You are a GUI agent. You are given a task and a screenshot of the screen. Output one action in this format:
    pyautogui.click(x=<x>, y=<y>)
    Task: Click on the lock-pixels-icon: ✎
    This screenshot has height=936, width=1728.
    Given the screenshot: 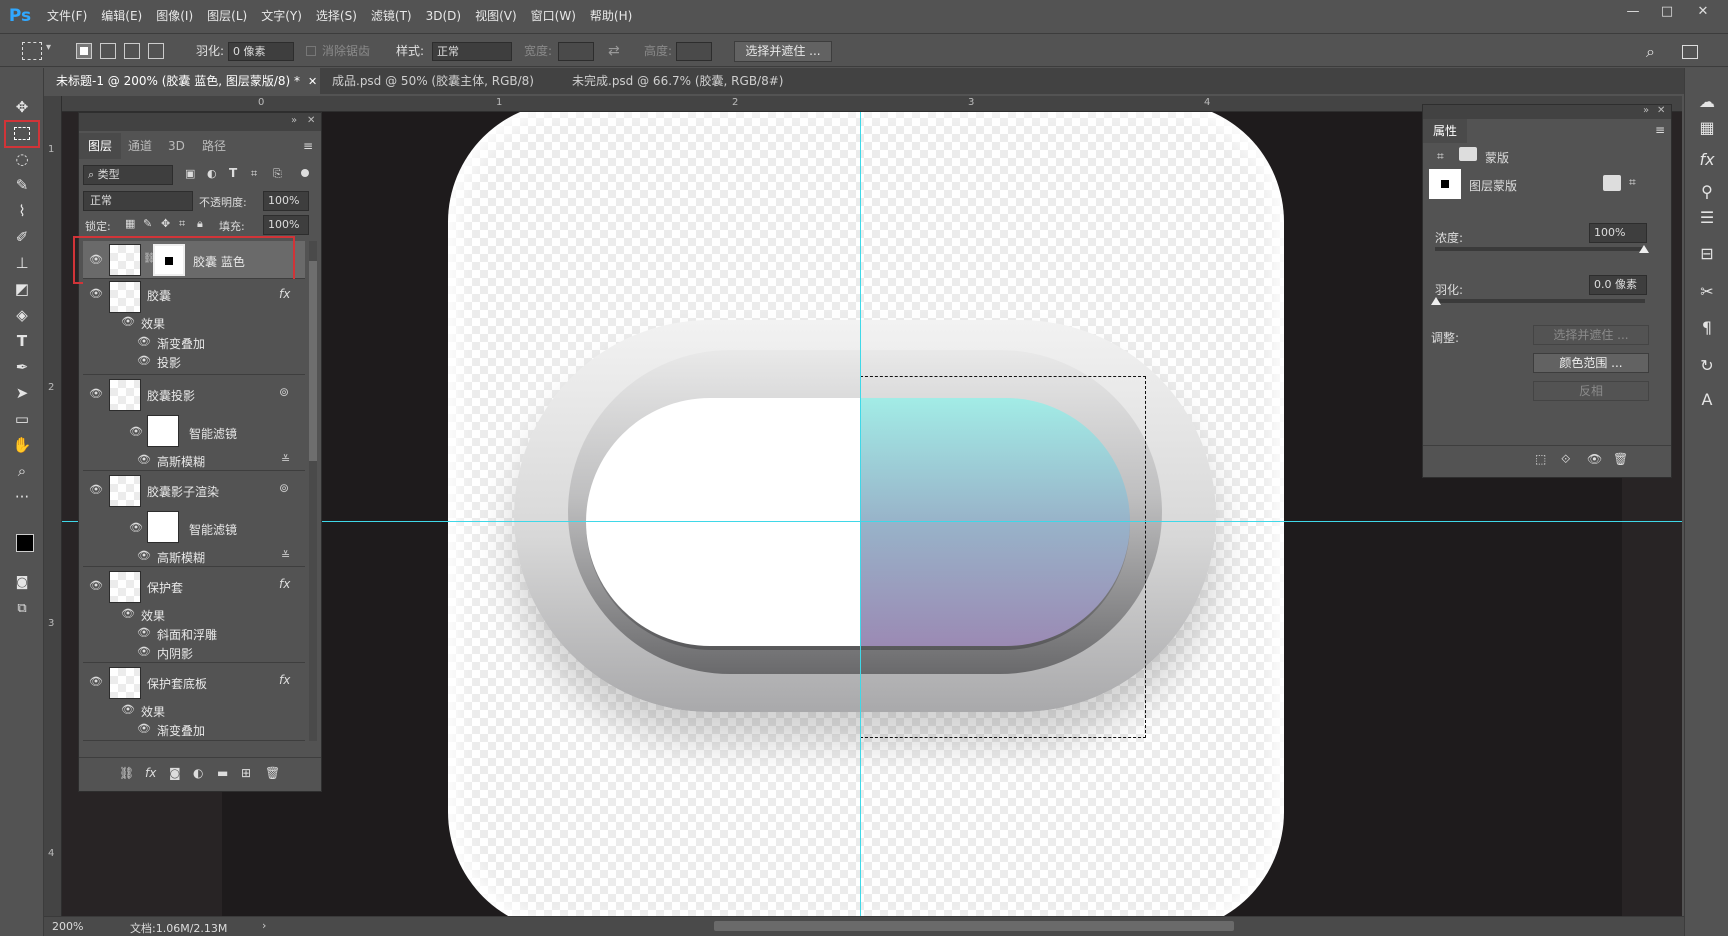 What is the action you would take?
    pyautogui.click(x=147, y=223)
    